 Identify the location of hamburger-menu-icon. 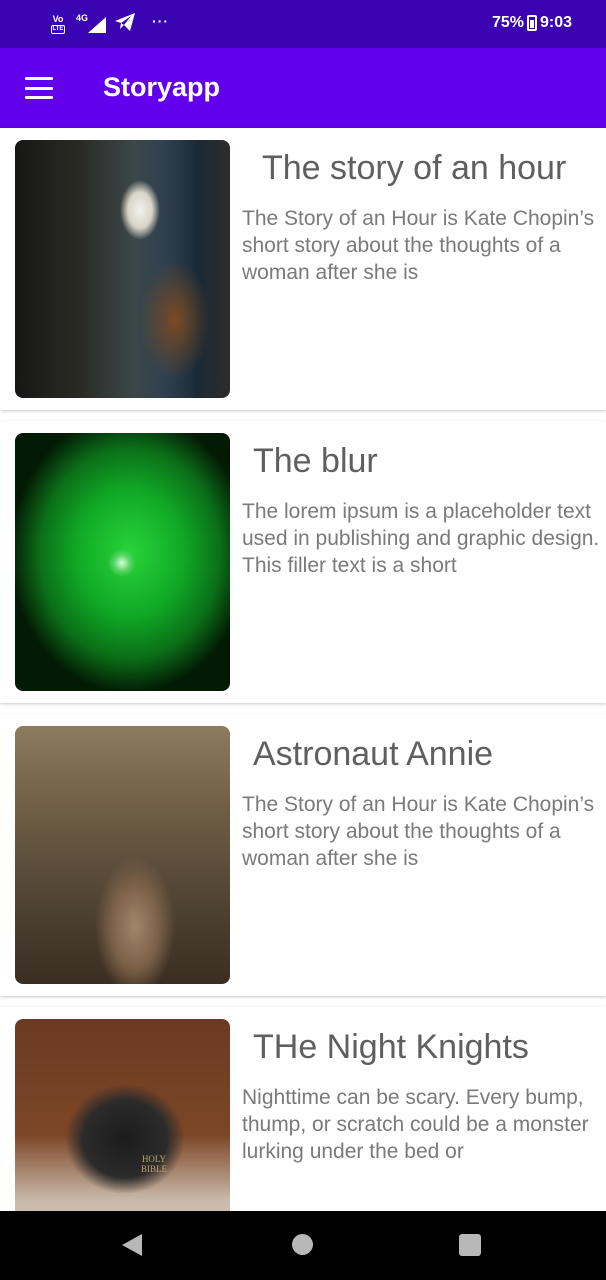
(39, 88).